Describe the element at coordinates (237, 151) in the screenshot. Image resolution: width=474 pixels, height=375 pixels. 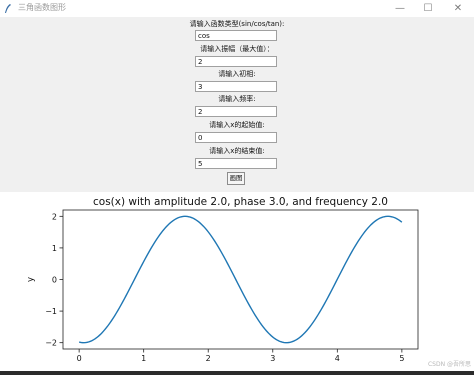
I see `x-end-label: 请输入x的结束值:` at that location.